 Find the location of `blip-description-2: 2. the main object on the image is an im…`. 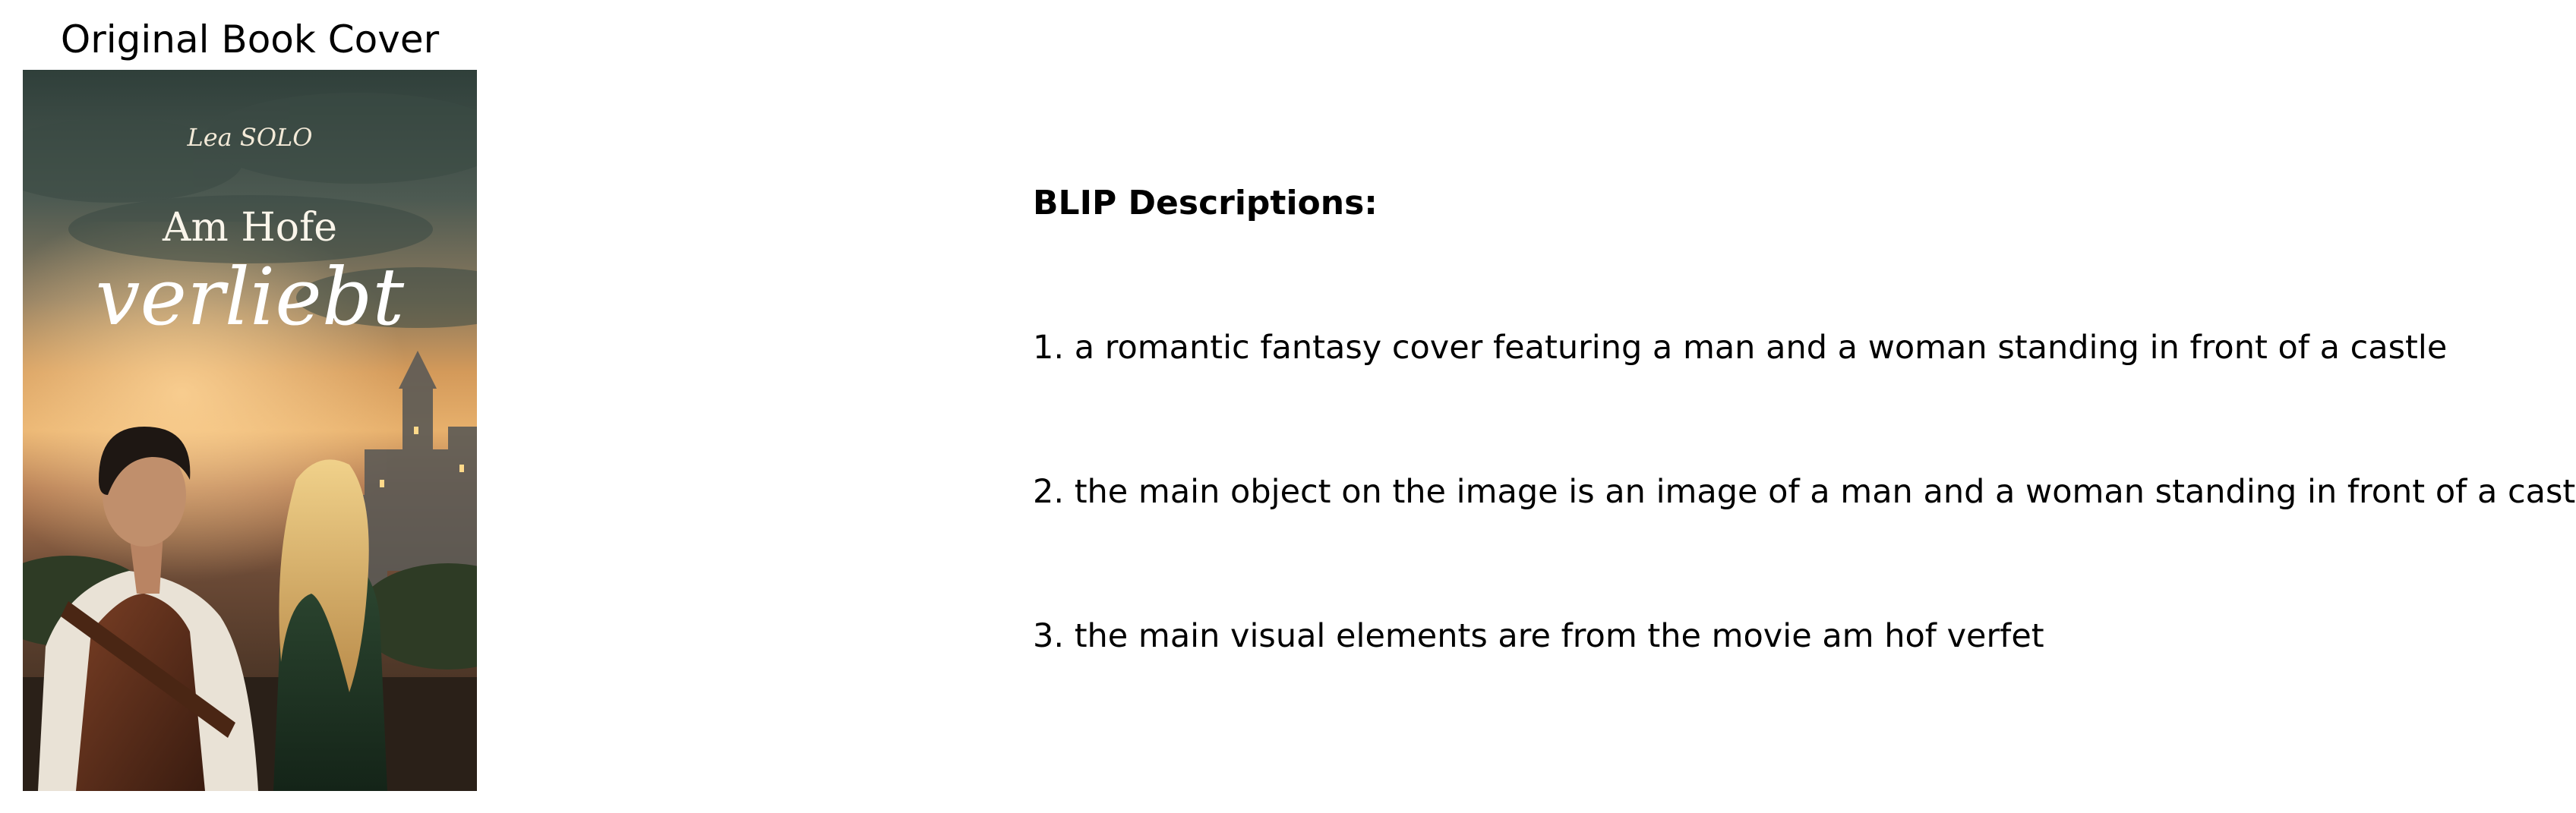

blip-description-2: 2. the main object on the image is an im… is located at coordinates (1805, 492).